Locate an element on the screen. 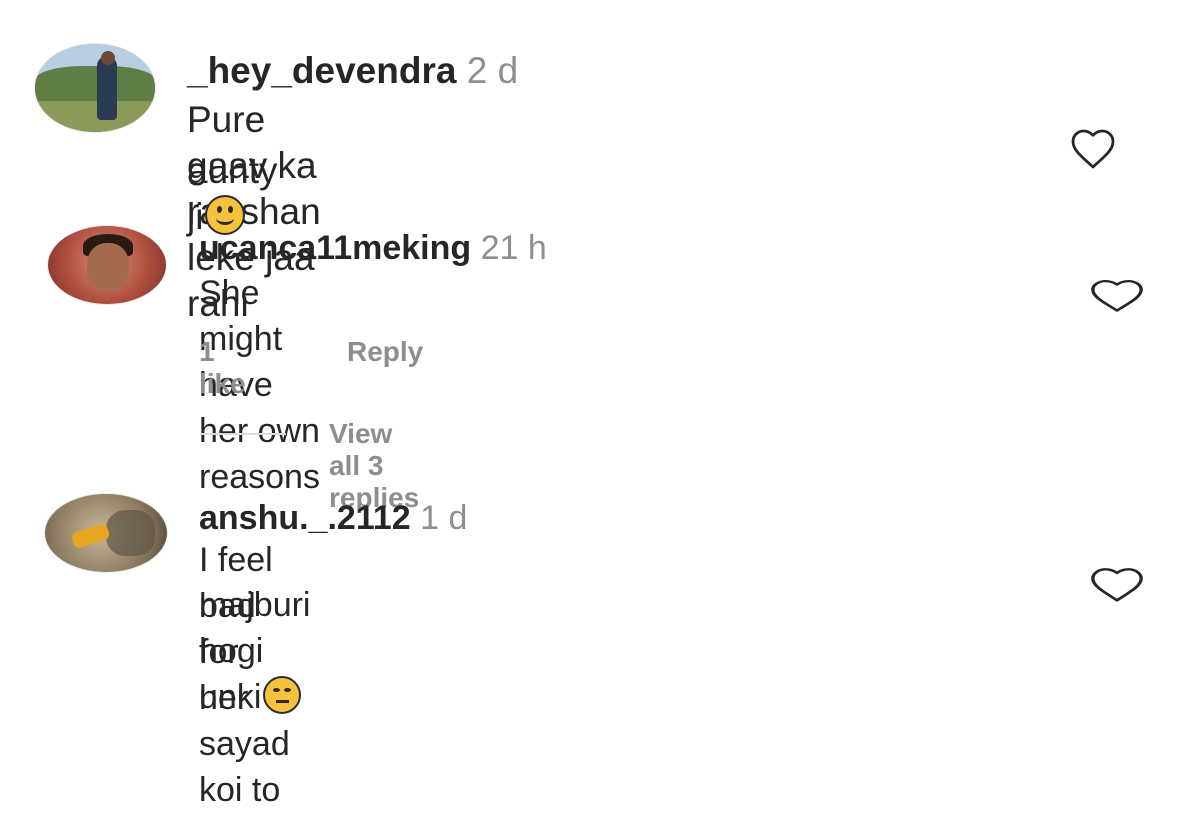 The height and width of the screenshot is (813, 1200). comment-header: _hey_devendra 2 d is located at coordinates (352, 71).